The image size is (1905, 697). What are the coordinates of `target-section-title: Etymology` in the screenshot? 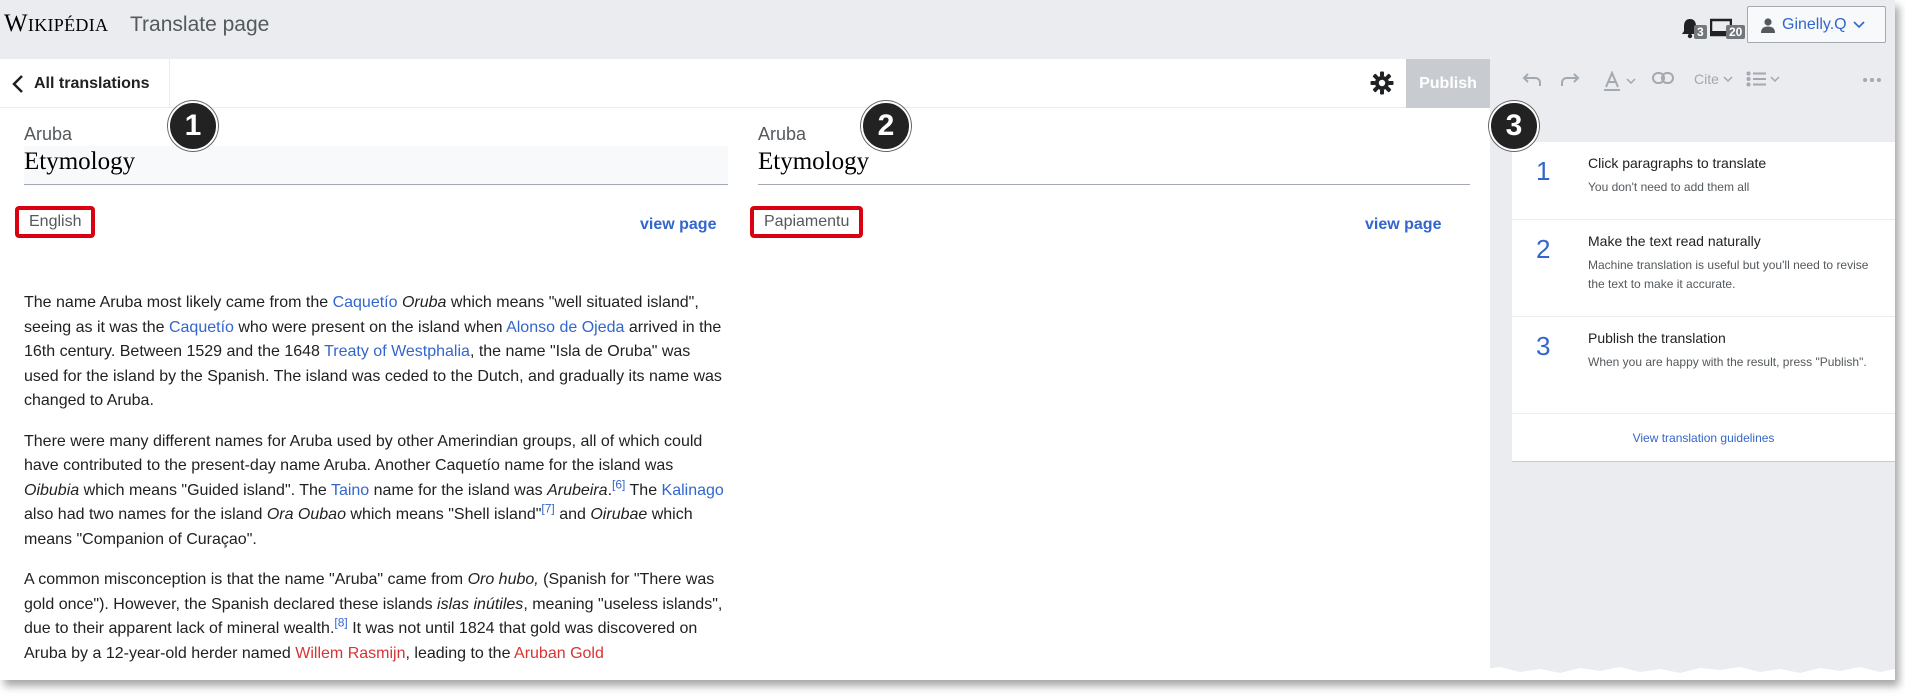 It's located at (1114, 166).